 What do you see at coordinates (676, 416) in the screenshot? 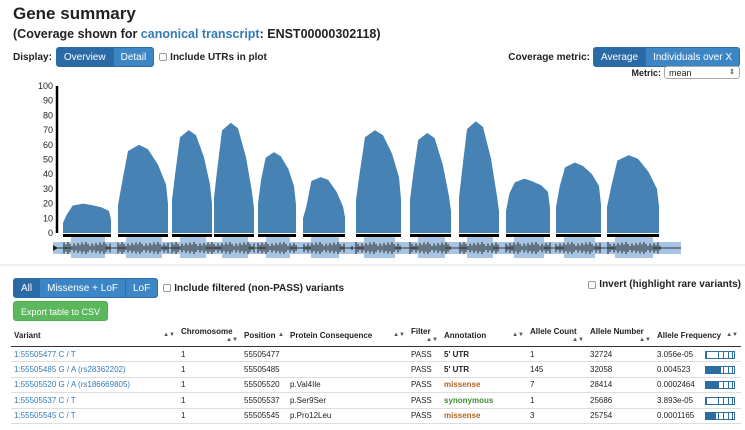
I see `allele-frequency-value: 0.0001165` at bounding box center [676, 416].